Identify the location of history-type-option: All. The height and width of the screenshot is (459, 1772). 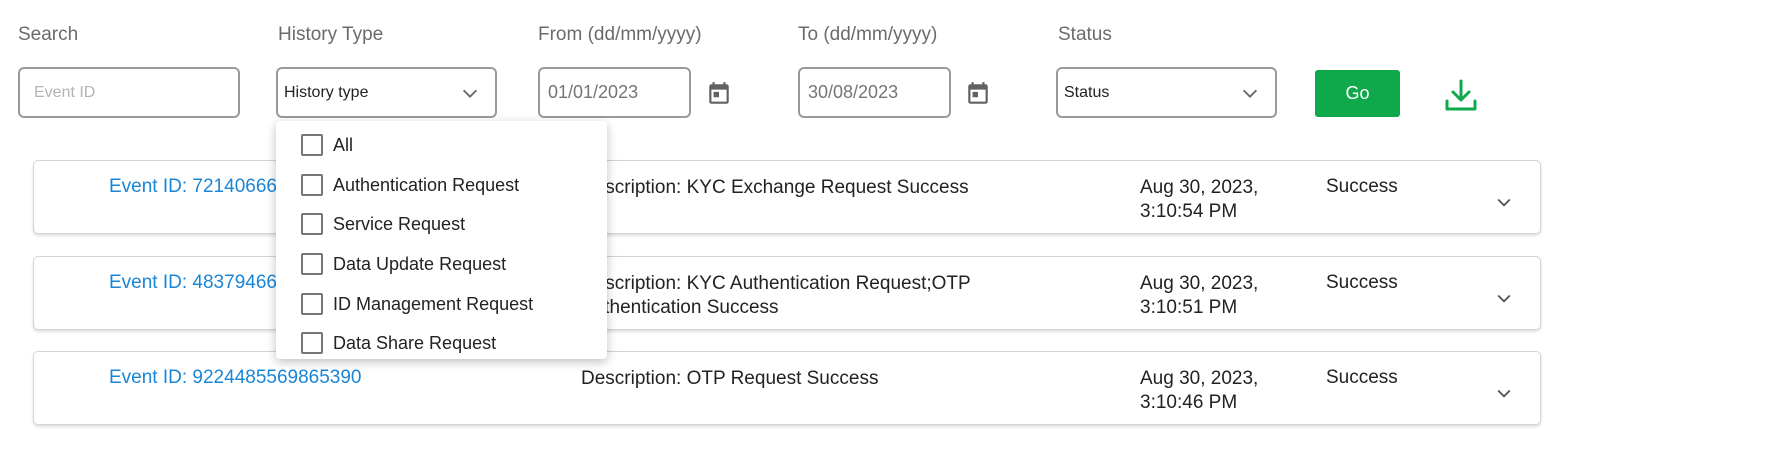
(441, 145).